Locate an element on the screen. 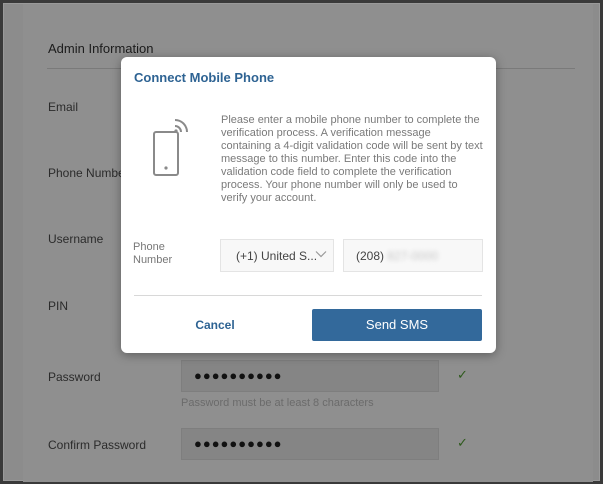  password-valid-check-icon: ✓ is located at coordinates (462, 374).